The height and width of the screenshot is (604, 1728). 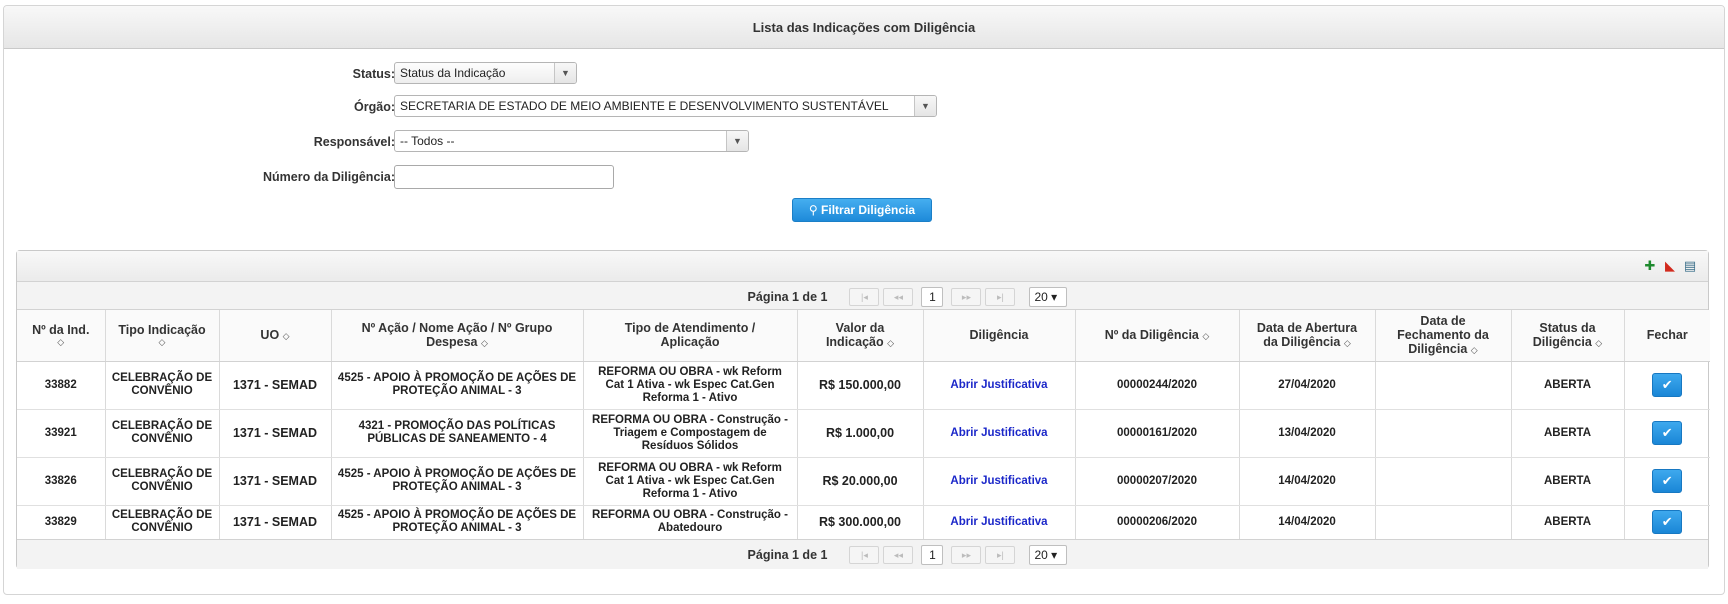 I want to click on cell-num-diligencia: 00000206/2020, so click(x=1157, y=522).